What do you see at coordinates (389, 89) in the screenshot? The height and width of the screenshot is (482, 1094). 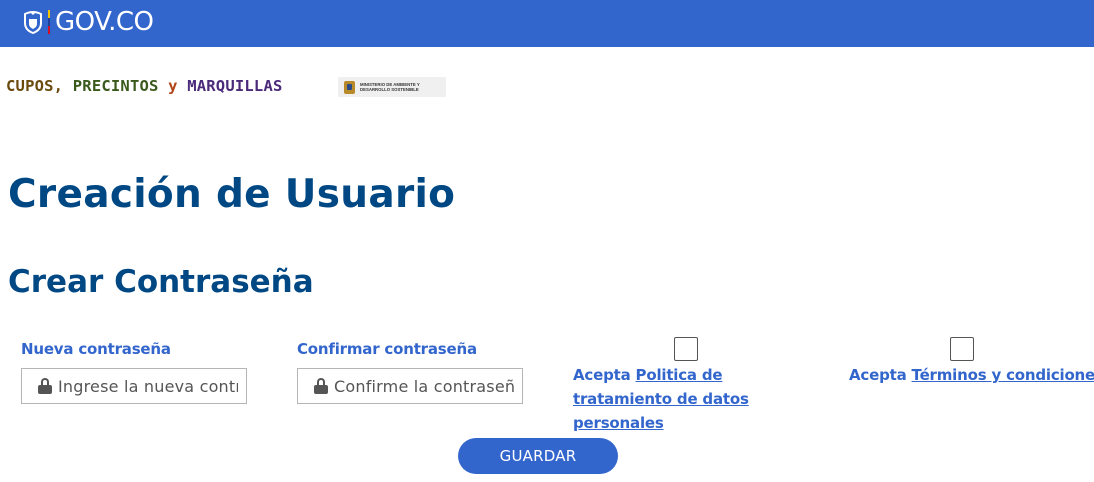 I see `ministry-name-line: DESARROLLO SOSTENIBLE` at bounding box center [389, 89].